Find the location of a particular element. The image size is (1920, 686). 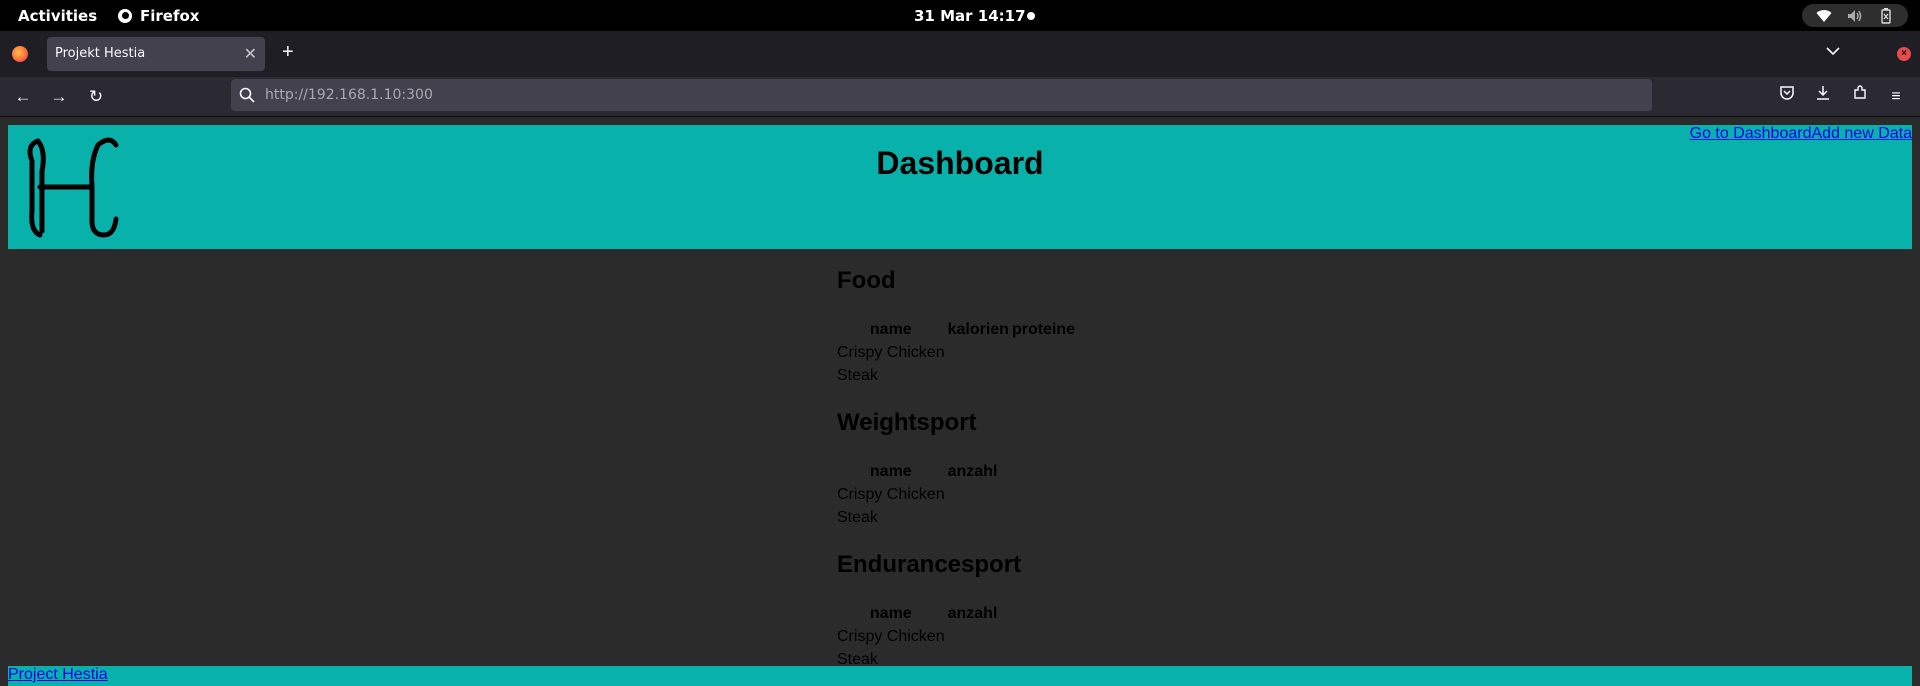

forward-icon: → is located at coordinates (59, 97).